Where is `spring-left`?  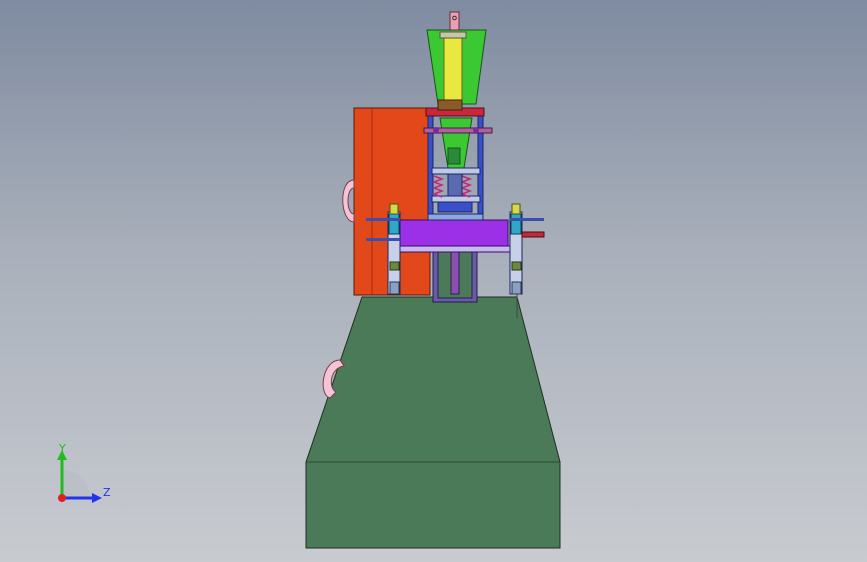 spring-left is located at coordinates (438, 186).